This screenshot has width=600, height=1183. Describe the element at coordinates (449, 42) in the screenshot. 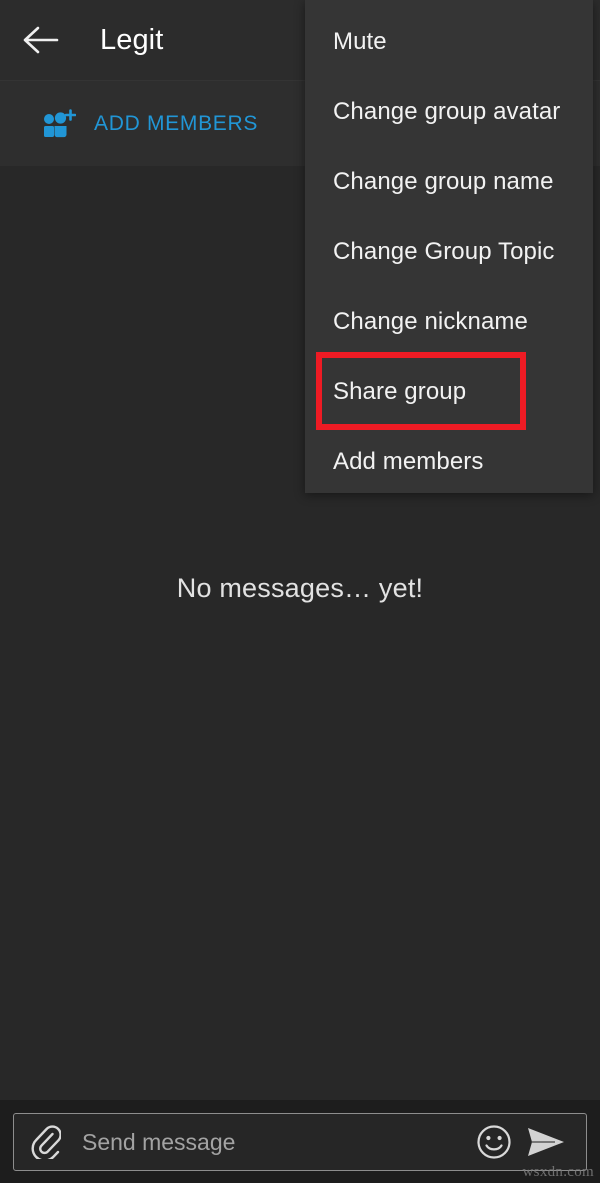

I see `menu-item-mute: Mute` at that location.